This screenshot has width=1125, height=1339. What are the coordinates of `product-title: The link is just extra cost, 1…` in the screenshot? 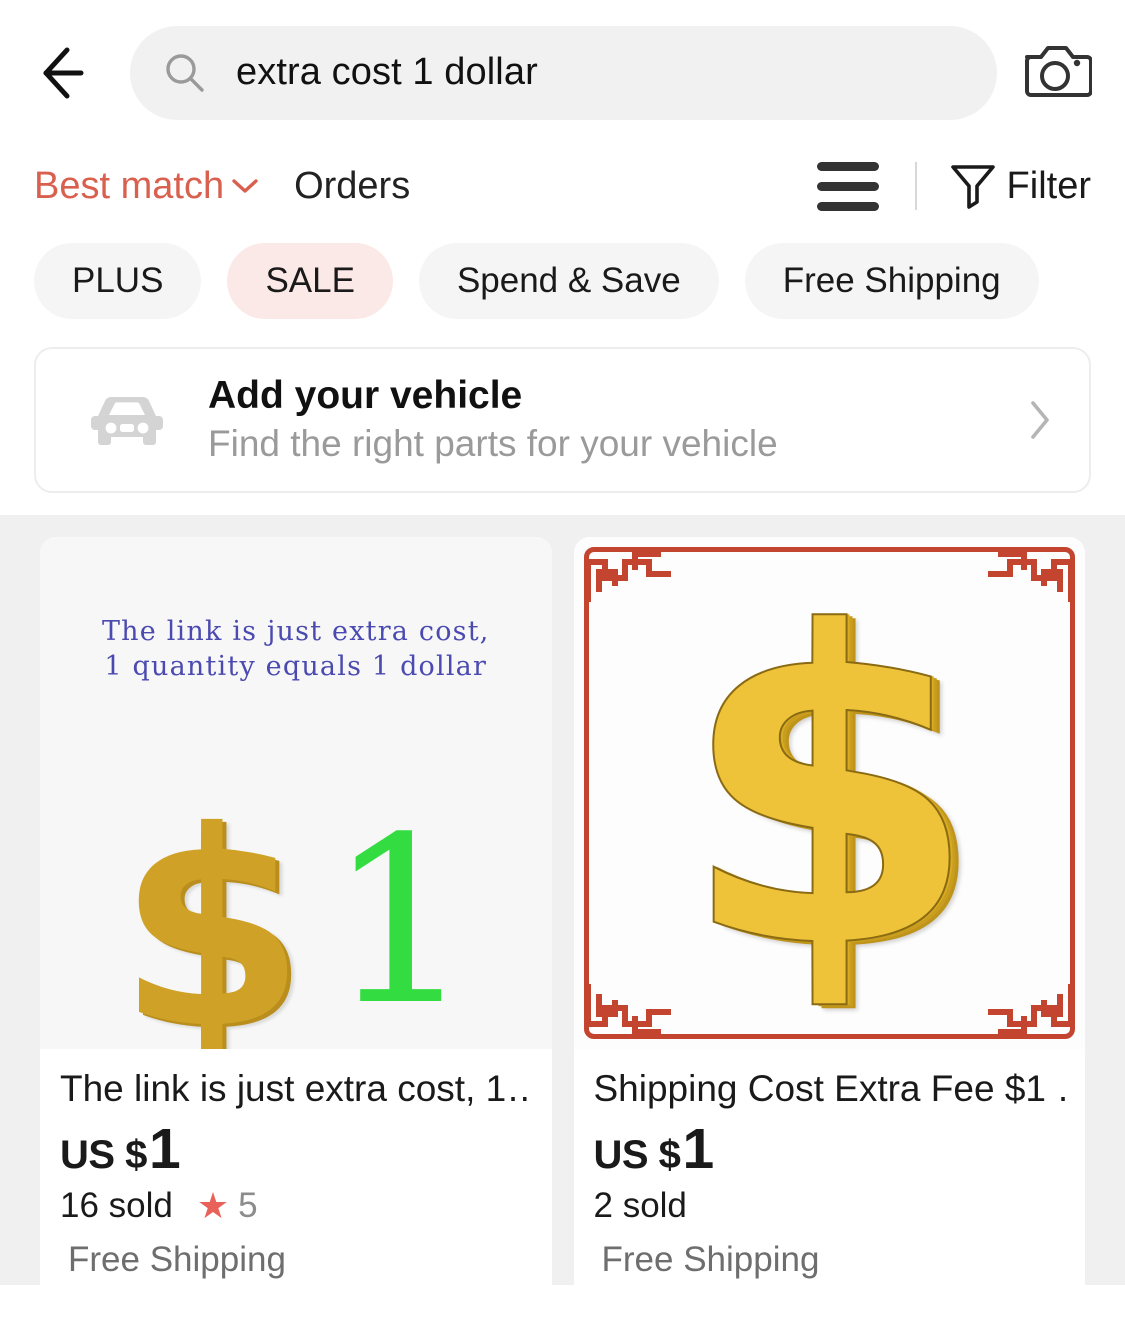 It's located at (296, 1088).